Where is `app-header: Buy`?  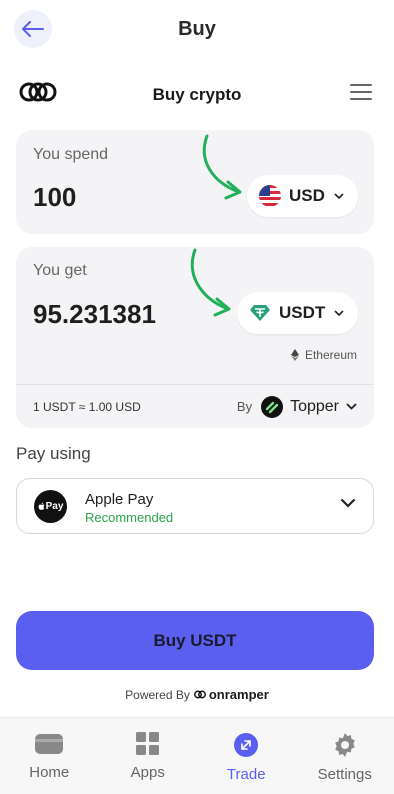 app-header: Buy is located at coordinates (197, 30).